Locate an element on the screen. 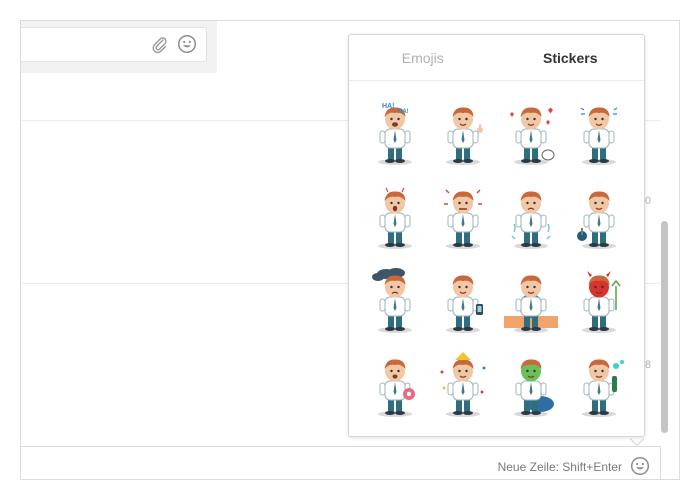  sticker-thumbs-up-icon is located at coordinates (464, 136).